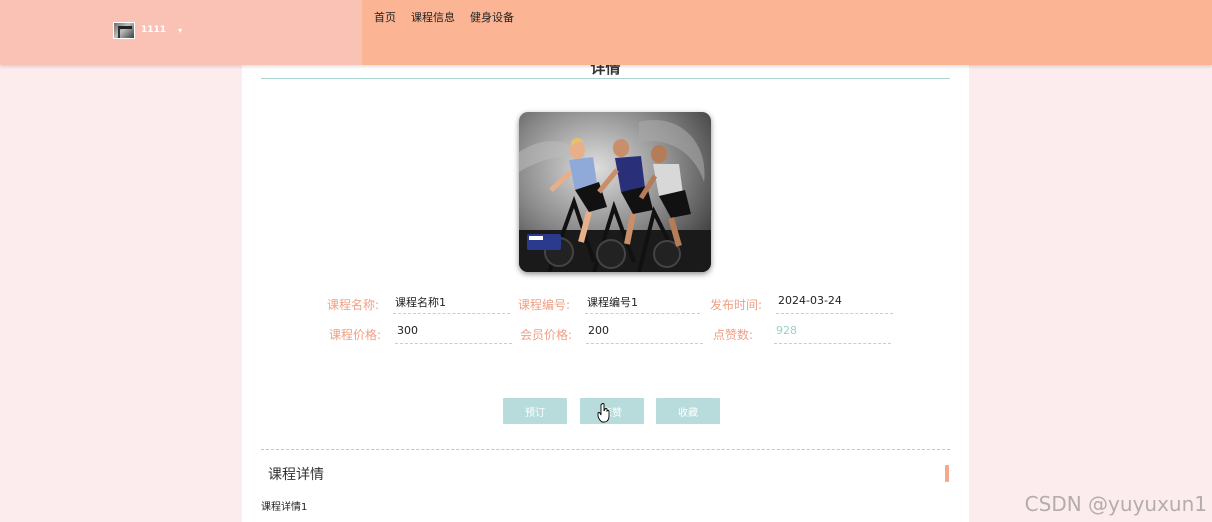 The image size is (1212, 522). I want to click on nav-item-equipment: 健身设备, so click(492, 17).